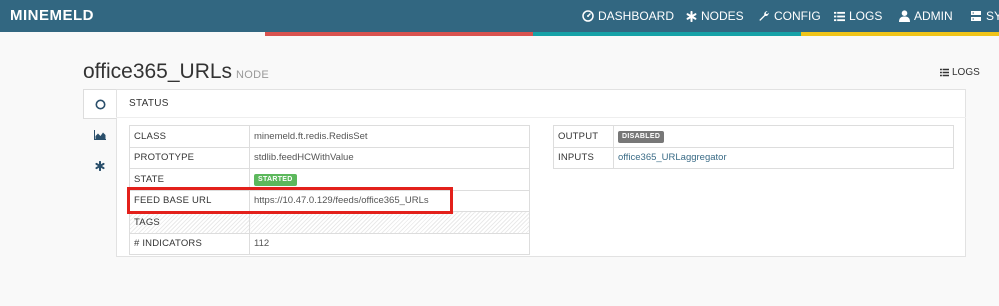 The image size is (999, 306). Describe the element at coordinates (389, 243) in the screenshot. I see `indicator-count: 112` at that location.